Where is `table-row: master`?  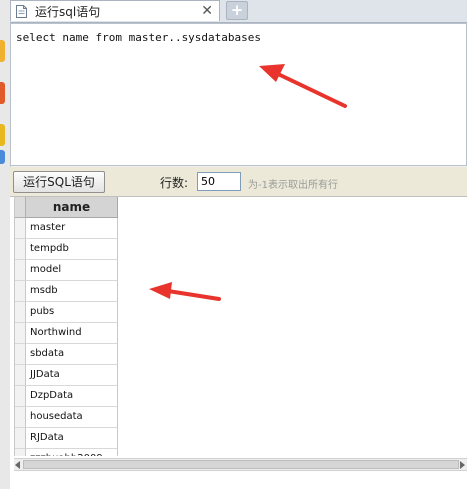
table-row: master is located at coordinates (66, 228).